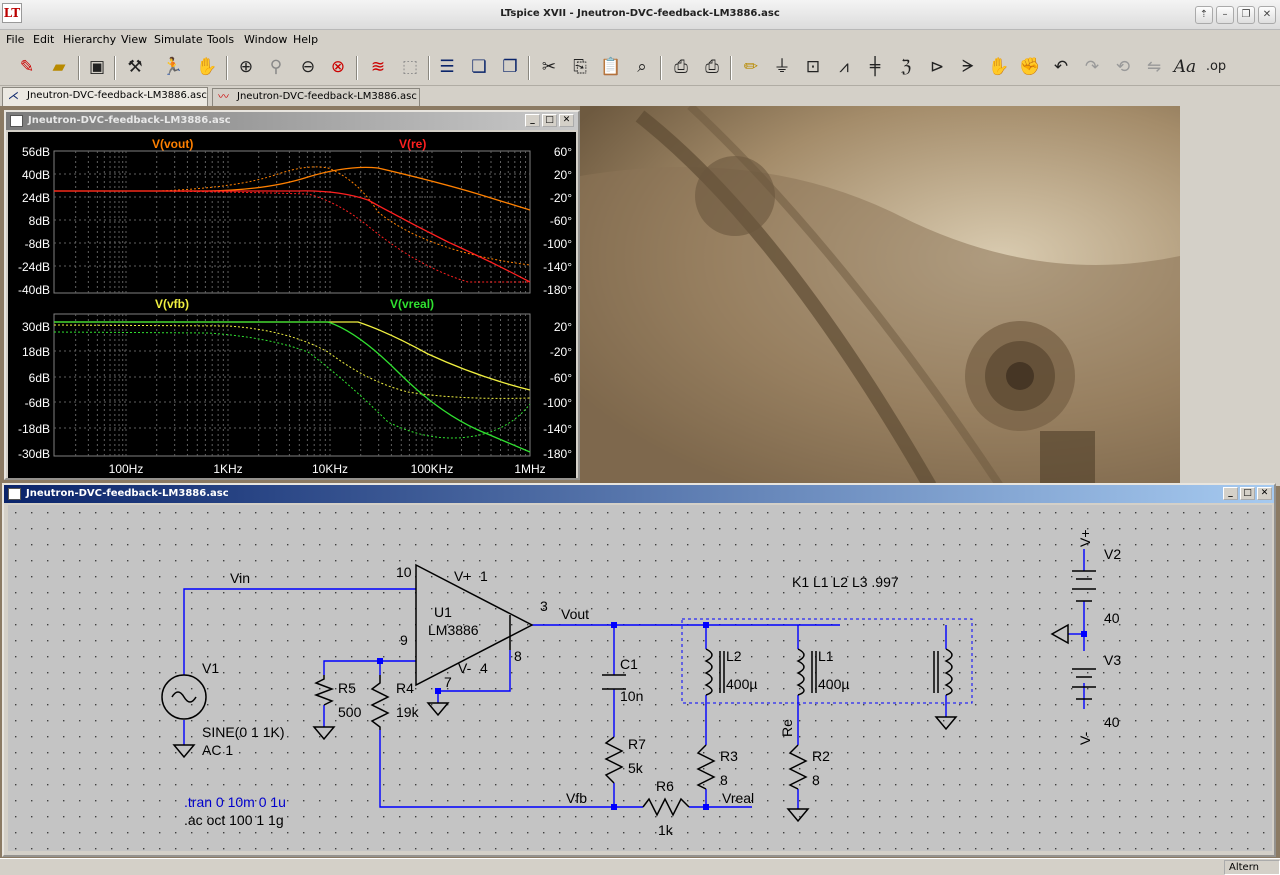 This screenshot has width=1280, height=875. What do you see at coordinates (265, 39) in the screenshot?
I see `menu-window: Window` at bounding box center [265, 39].